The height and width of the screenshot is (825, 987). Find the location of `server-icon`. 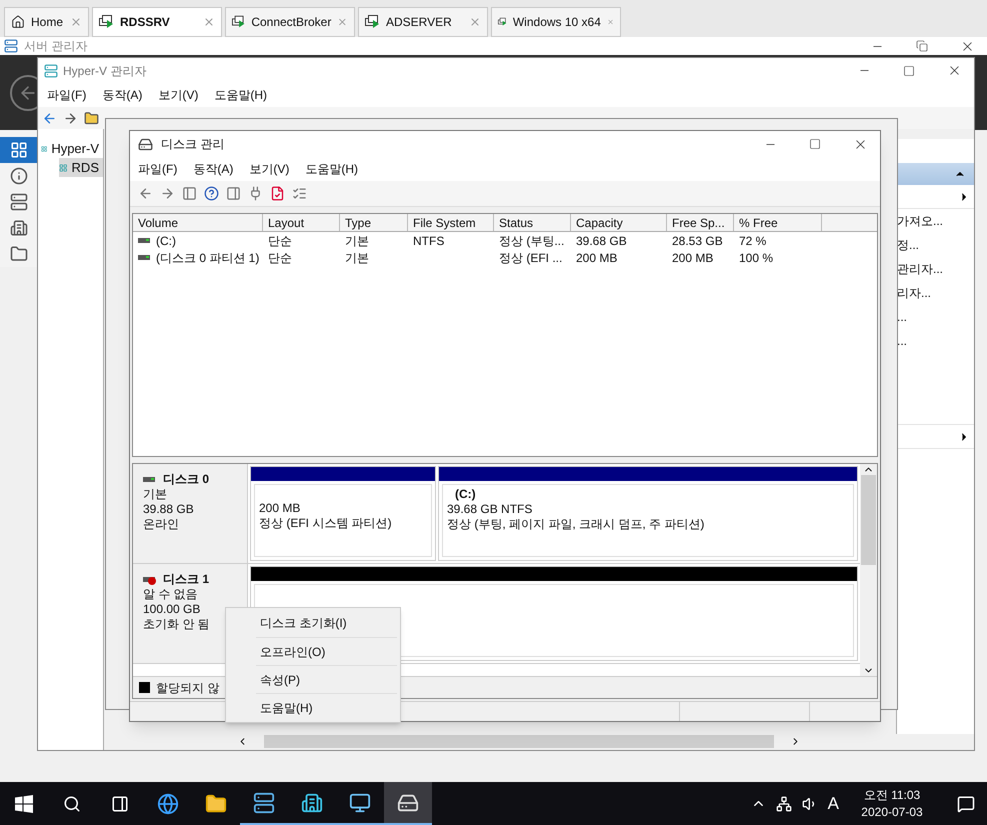

server-icon is located at coordinates (264, 803).